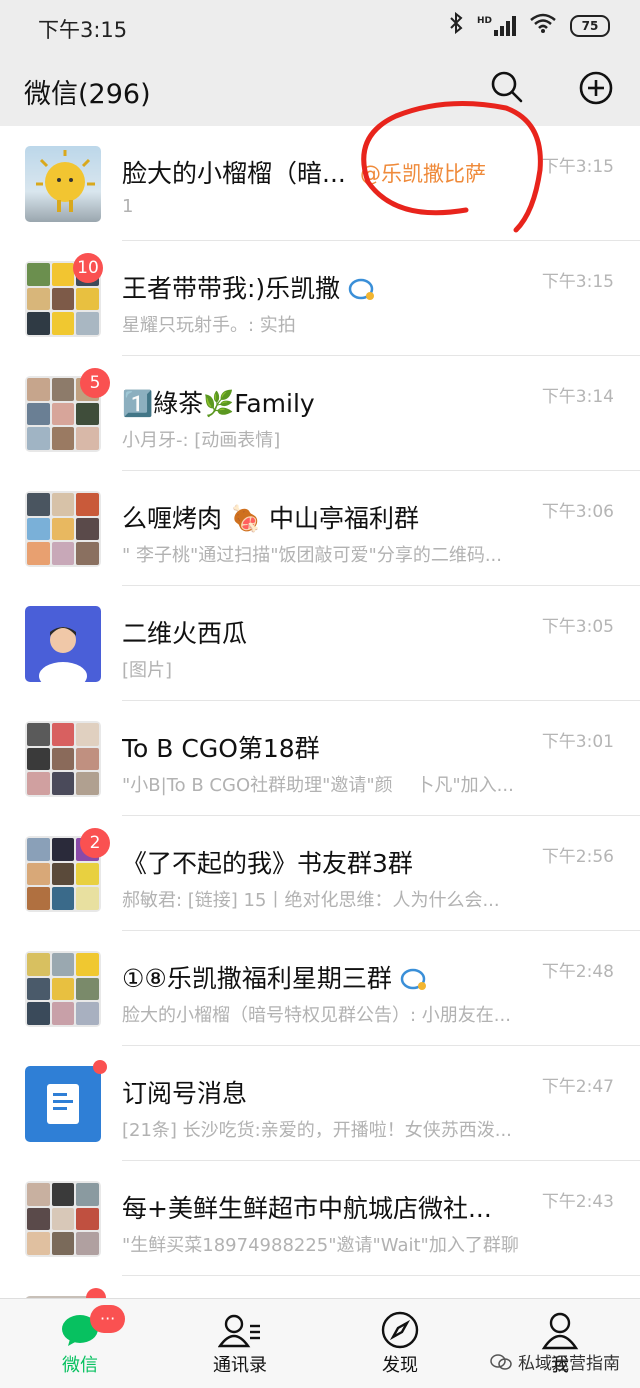 This screenshot has width=640, height=1388. What do you see at coordinates (320, 1287) in the screenshot?
I see `chat-item-partial` at bounding box center [320, 1287].